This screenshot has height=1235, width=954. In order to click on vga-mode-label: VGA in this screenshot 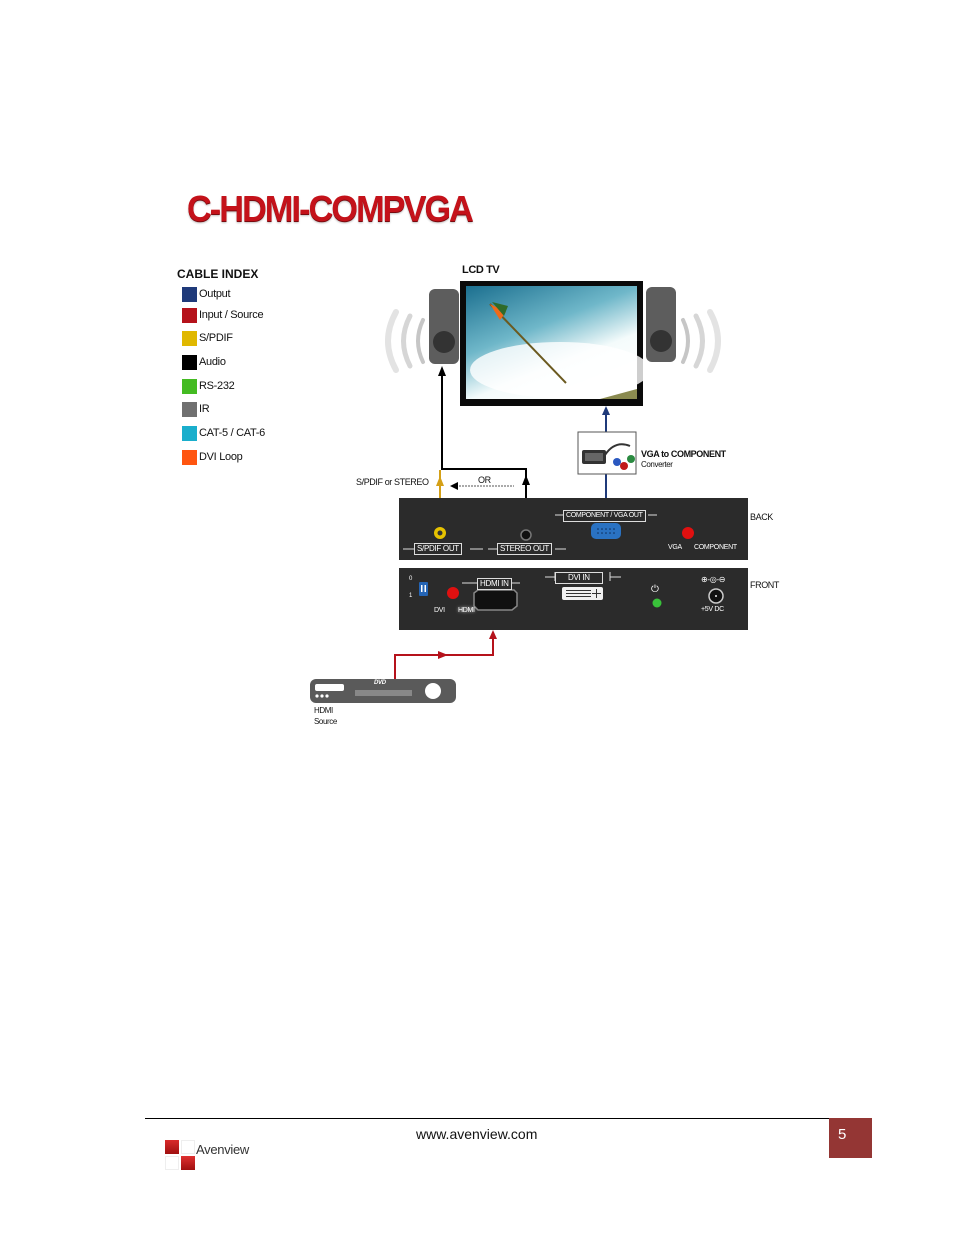, I will do `click(675, 547)`.